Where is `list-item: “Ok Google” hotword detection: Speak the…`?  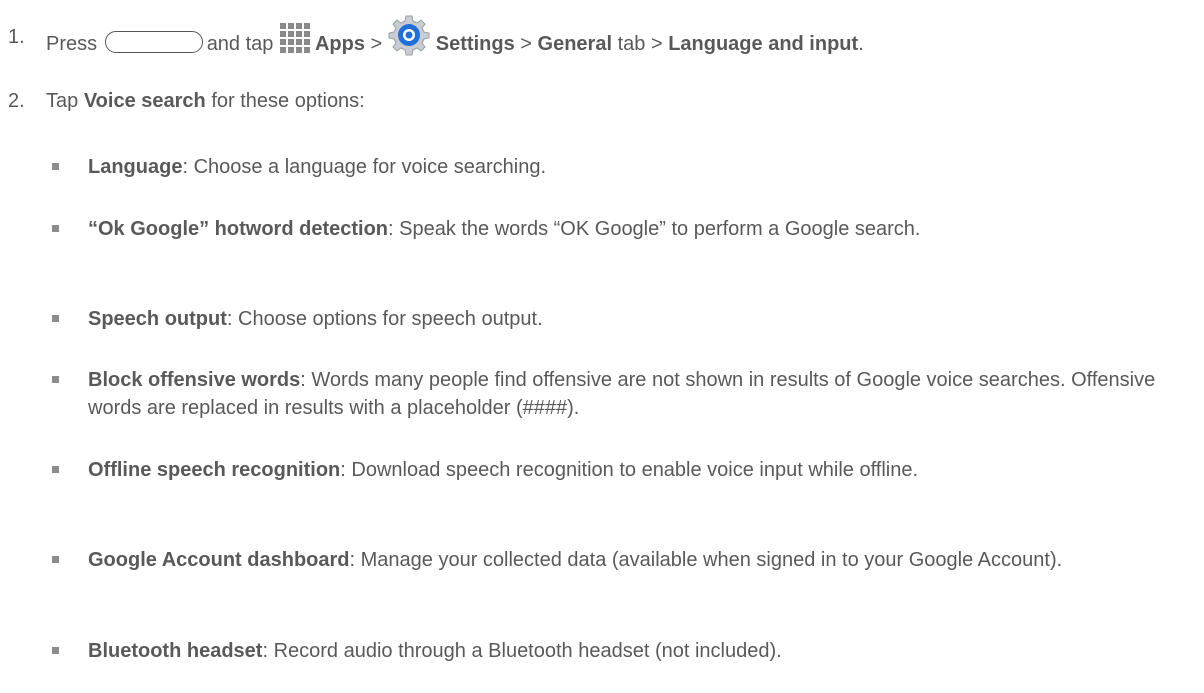
list-item: “Ok Google” hotword detection: Speak the… is located at coordinates (625, 229).